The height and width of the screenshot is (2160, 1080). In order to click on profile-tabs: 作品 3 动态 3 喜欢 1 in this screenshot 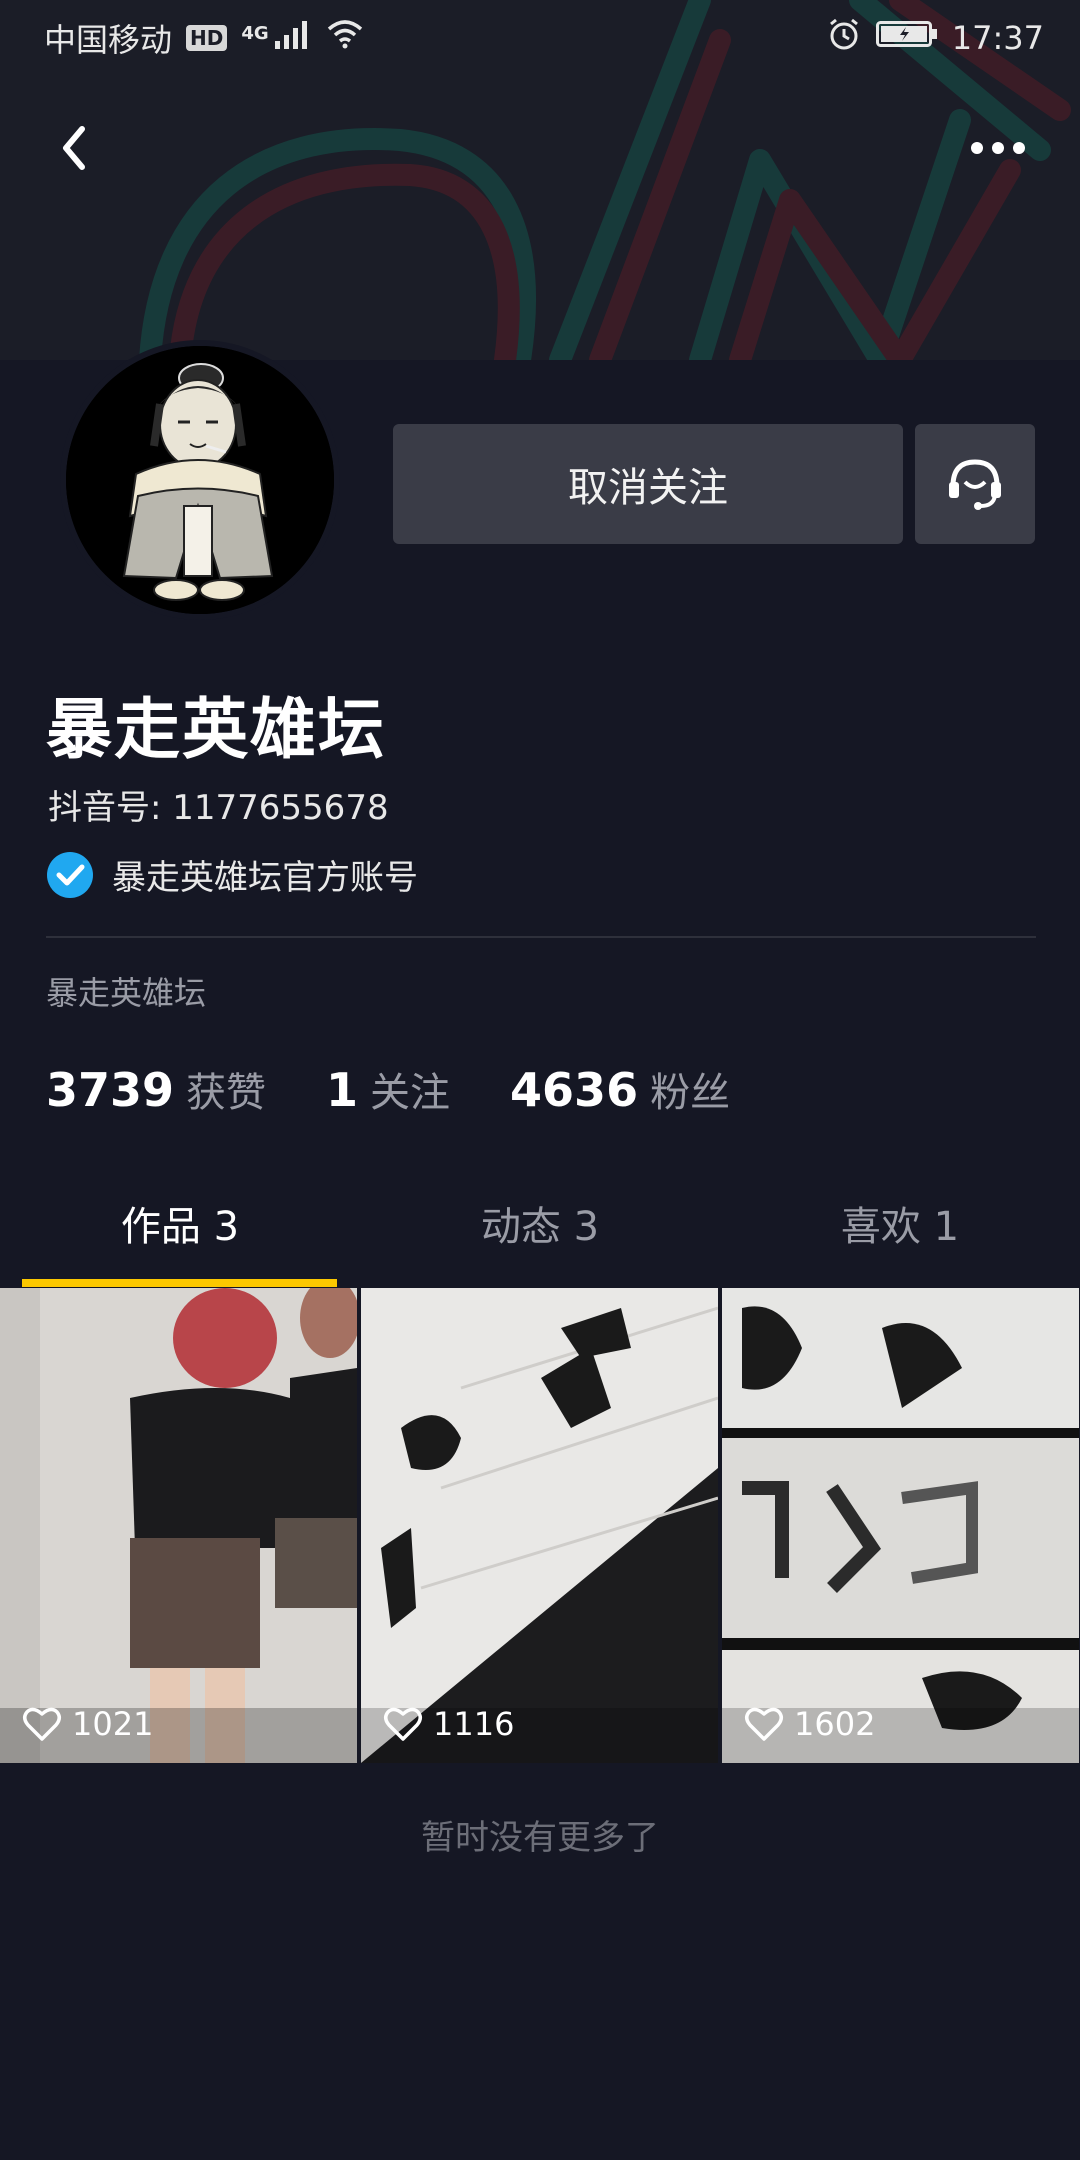, I will do `click(540, 1223)`.